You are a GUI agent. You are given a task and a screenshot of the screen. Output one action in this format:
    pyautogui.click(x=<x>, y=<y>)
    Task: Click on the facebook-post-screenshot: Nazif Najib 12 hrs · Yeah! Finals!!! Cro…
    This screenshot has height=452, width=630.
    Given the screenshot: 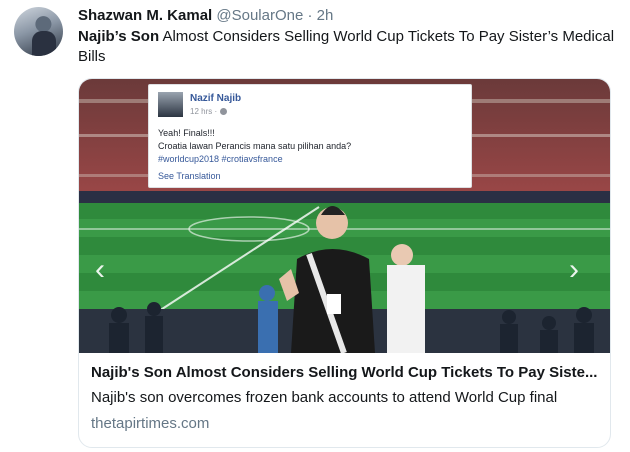 What is the action you would take?
    pyautogui.click(x=310, y=136)
    